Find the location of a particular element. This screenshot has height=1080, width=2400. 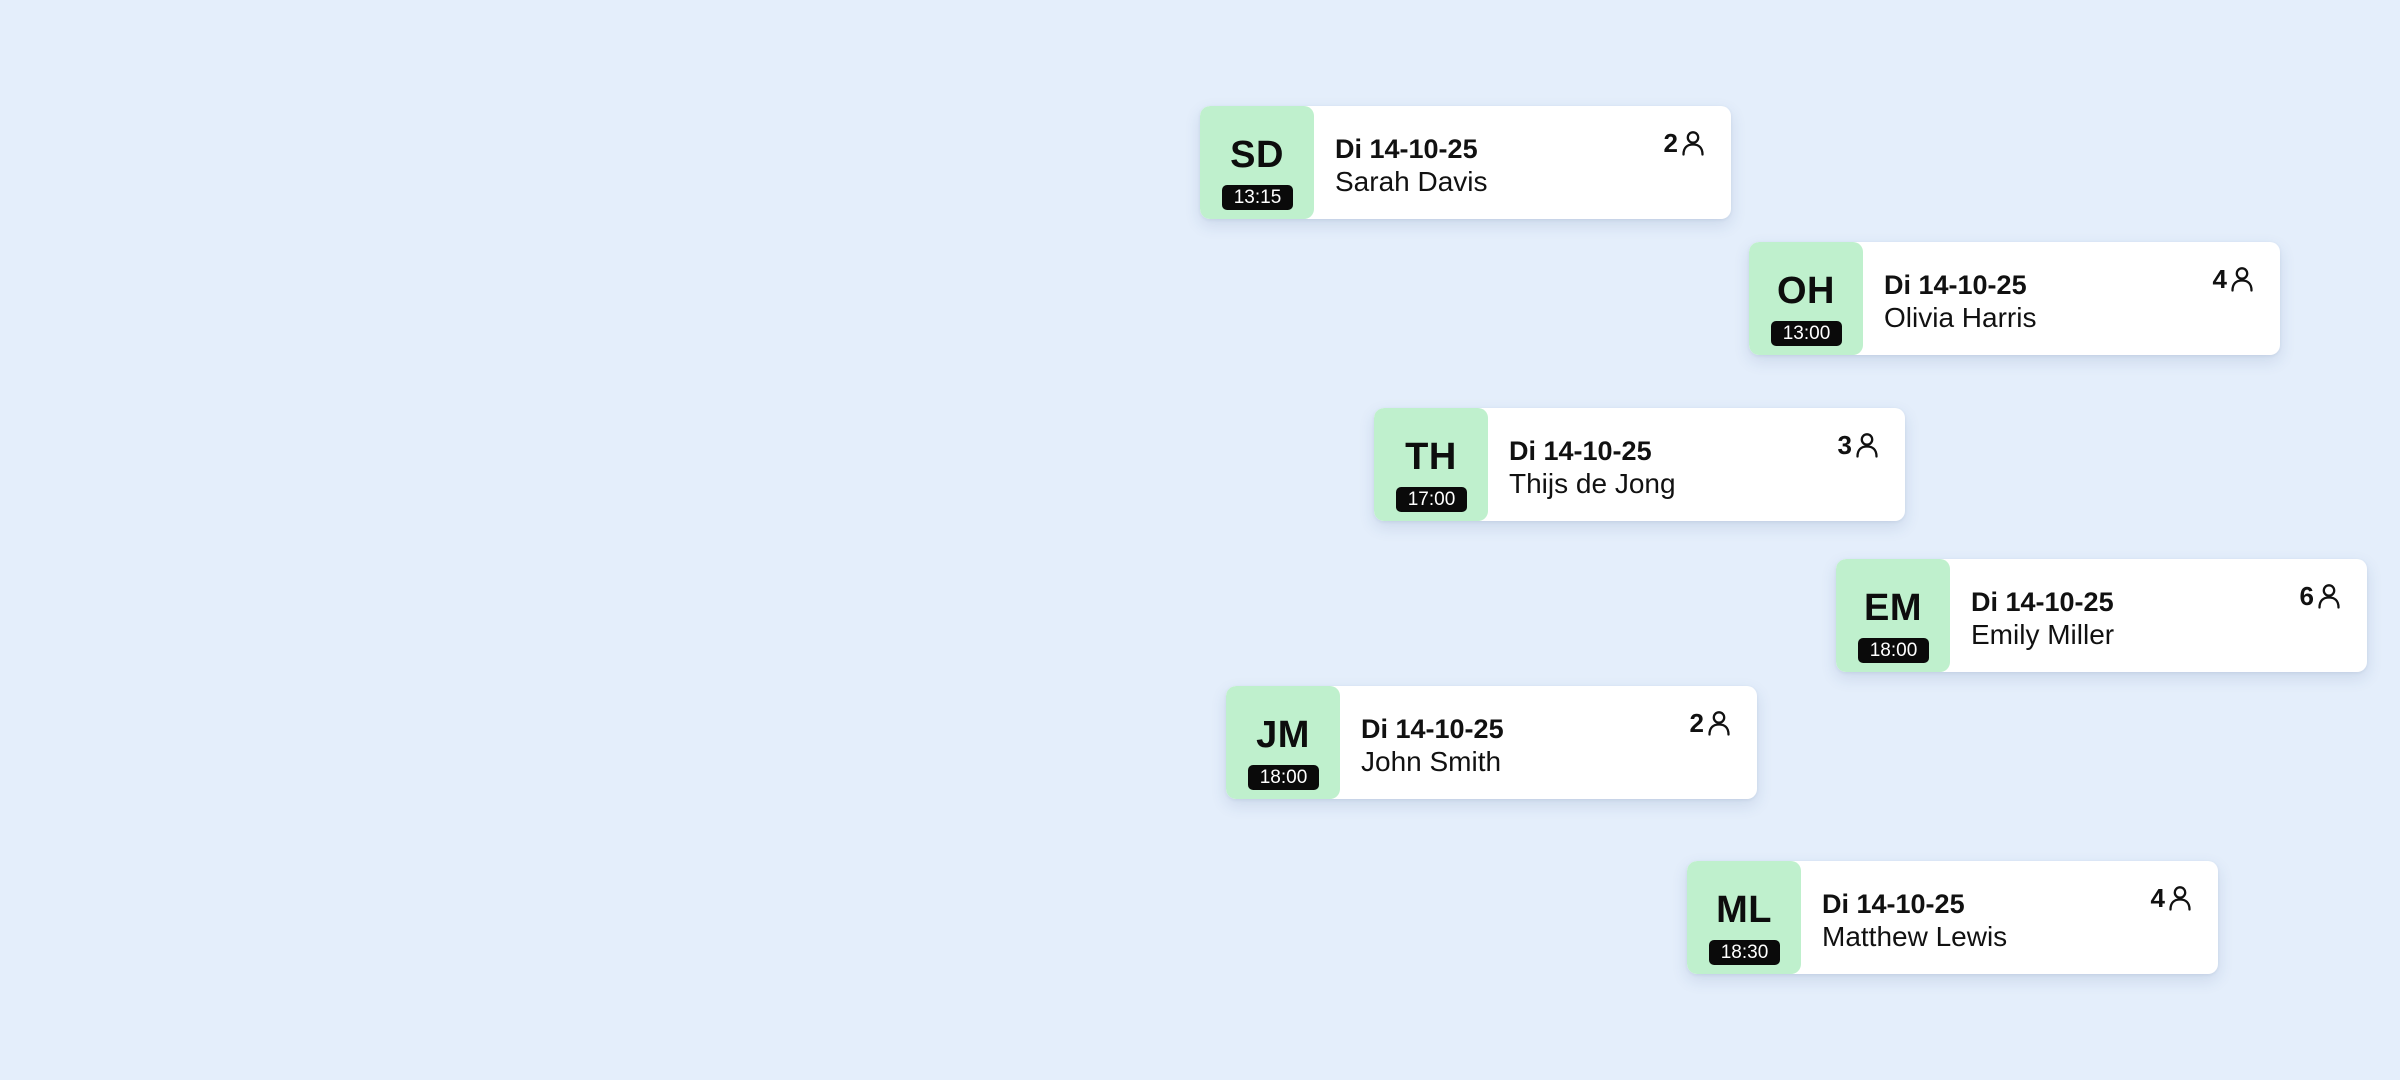

guest-initials: EM is located at coordinates (1893, 608).